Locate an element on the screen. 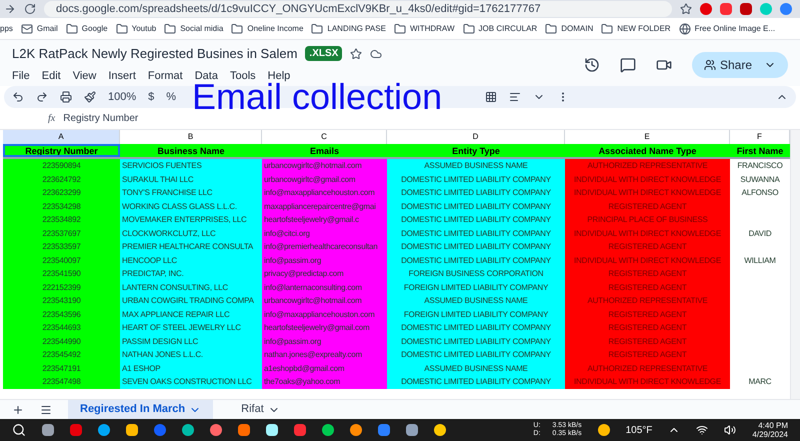 This screenshot has height=441, width=800. bookmark-link: NEW FOLDER is located at coordinates (644, 28).